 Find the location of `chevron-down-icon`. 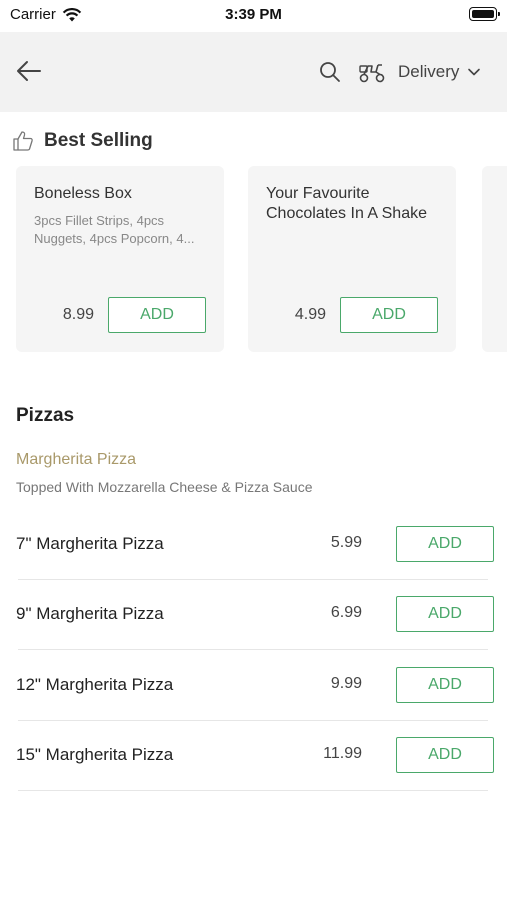

chevron-down-icon is located at coordinates (474, 72).